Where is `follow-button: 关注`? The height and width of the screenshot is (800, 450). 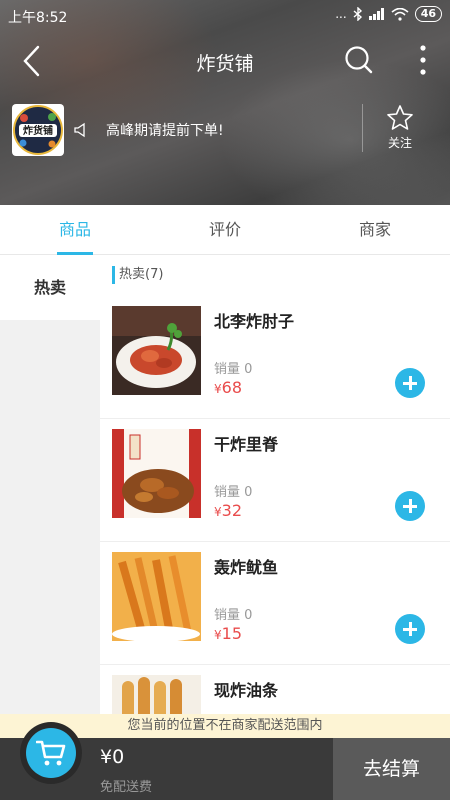 follow-button: 关注 is located at coordinates (400, 127).